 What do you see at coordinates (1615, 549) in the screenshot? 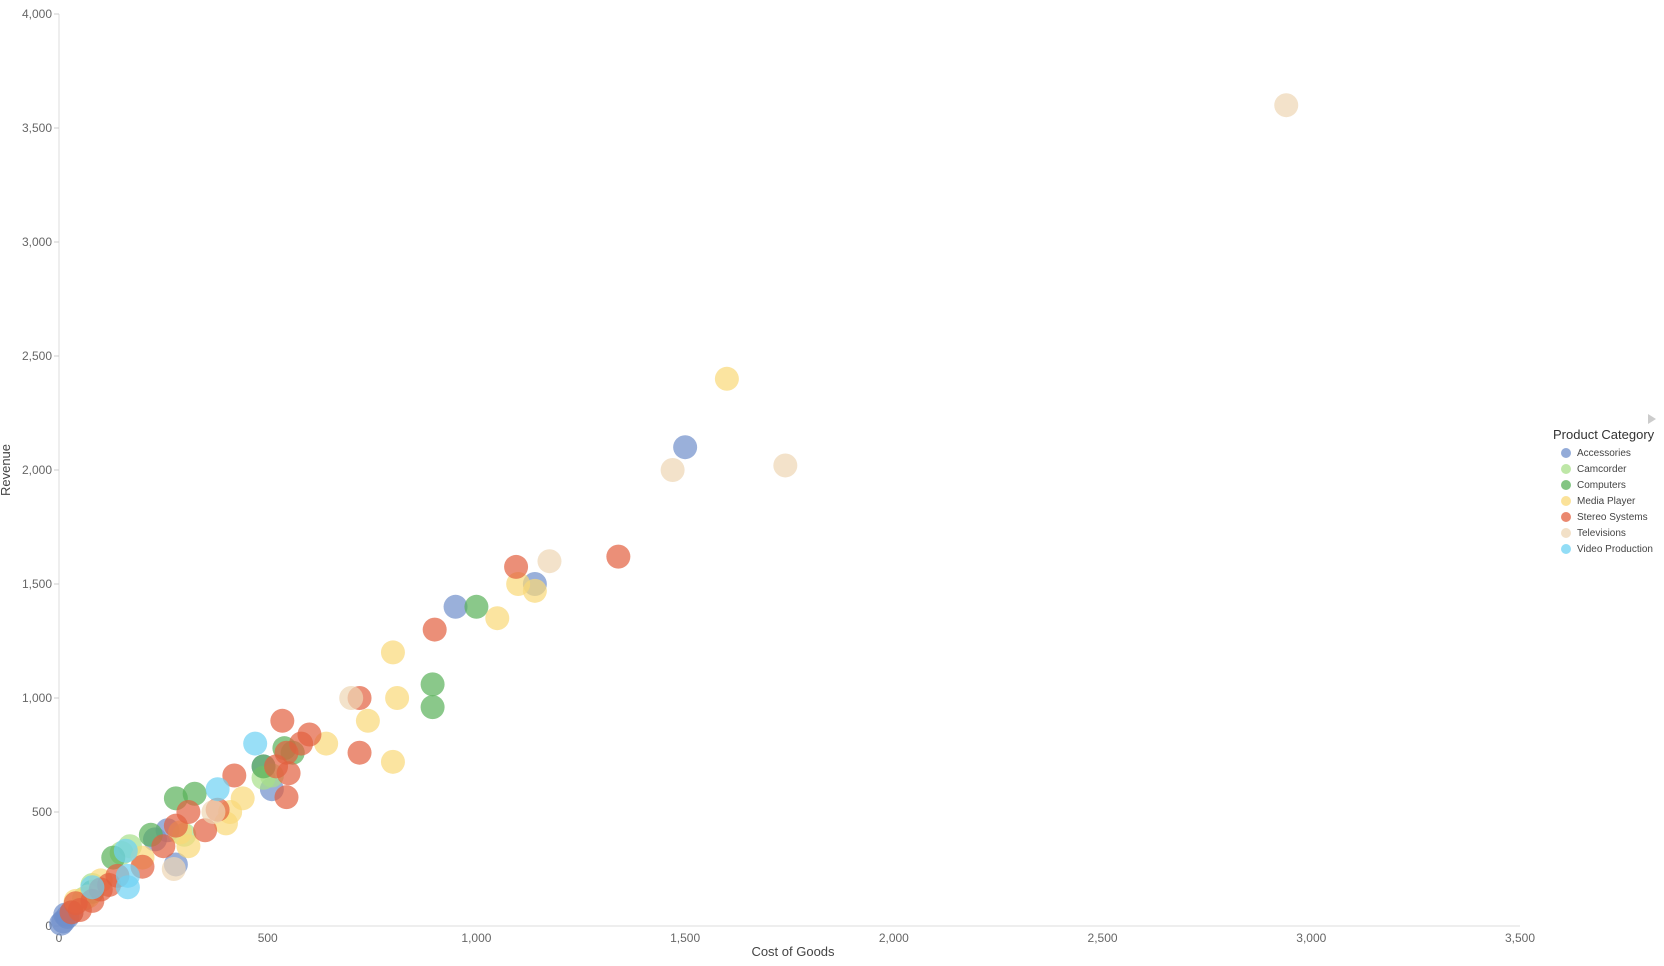
I see `legend-label: Video Production` at bounding box center [1615, 549].